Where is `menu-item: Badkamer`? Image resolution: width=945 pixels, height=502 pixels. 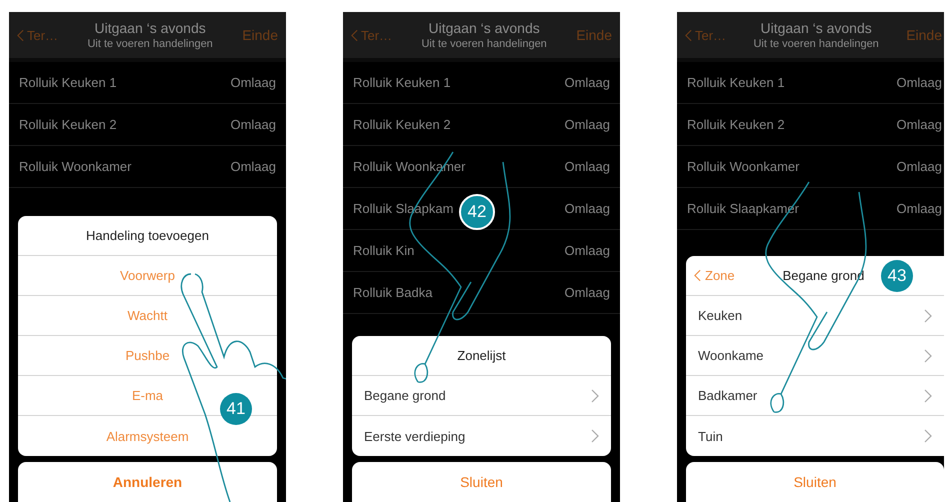
menu-item: Badkamer is located at coordinates (815, 396).